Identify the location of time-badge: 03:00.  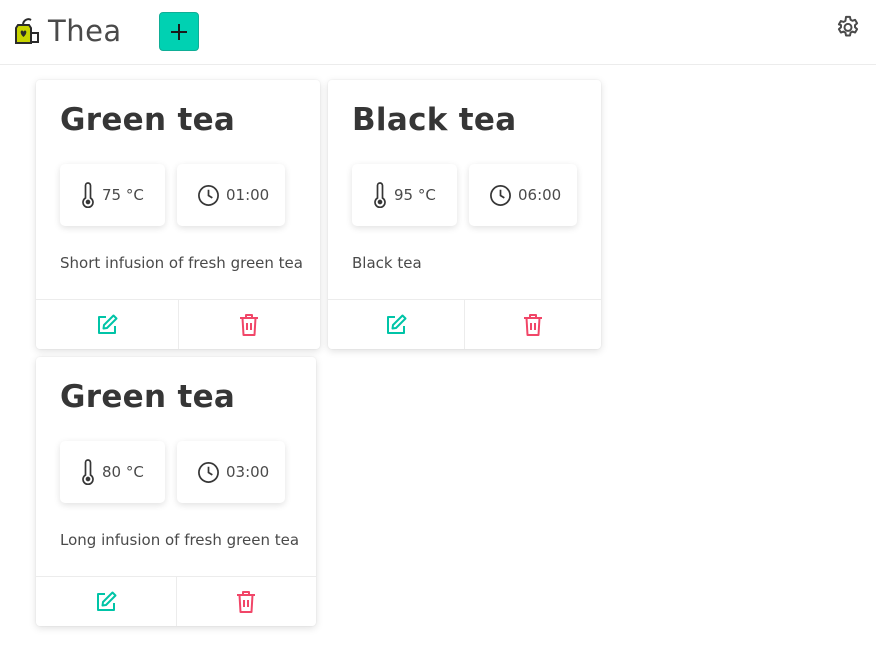
(231, 472).